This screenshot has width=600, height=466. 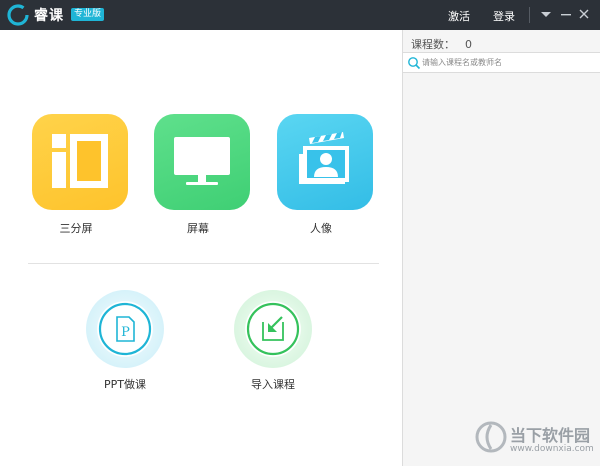 What do you see at coordinates (324, 158) in the screenshot?
I see `portrait-camera-icon` at bounding box center [324, 158].